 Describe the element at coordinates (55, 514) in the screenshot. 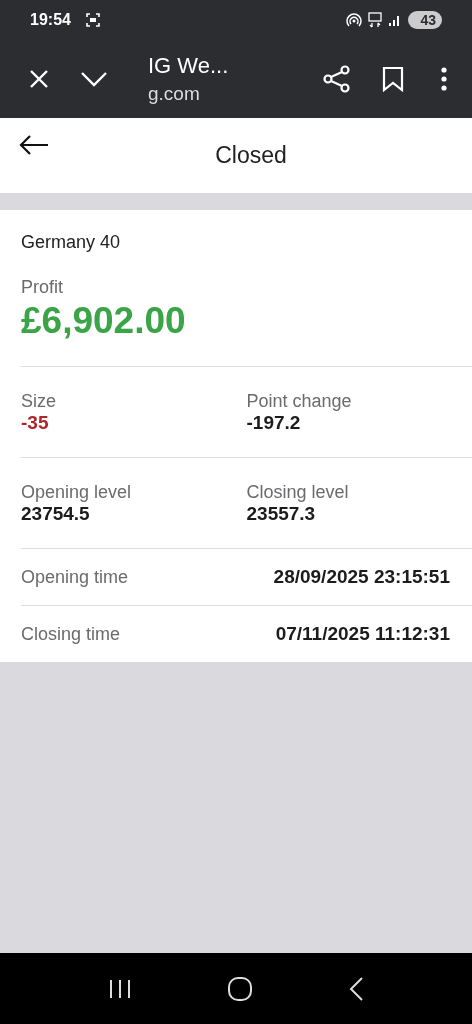

I see `field-value: 23754.5` at that location.